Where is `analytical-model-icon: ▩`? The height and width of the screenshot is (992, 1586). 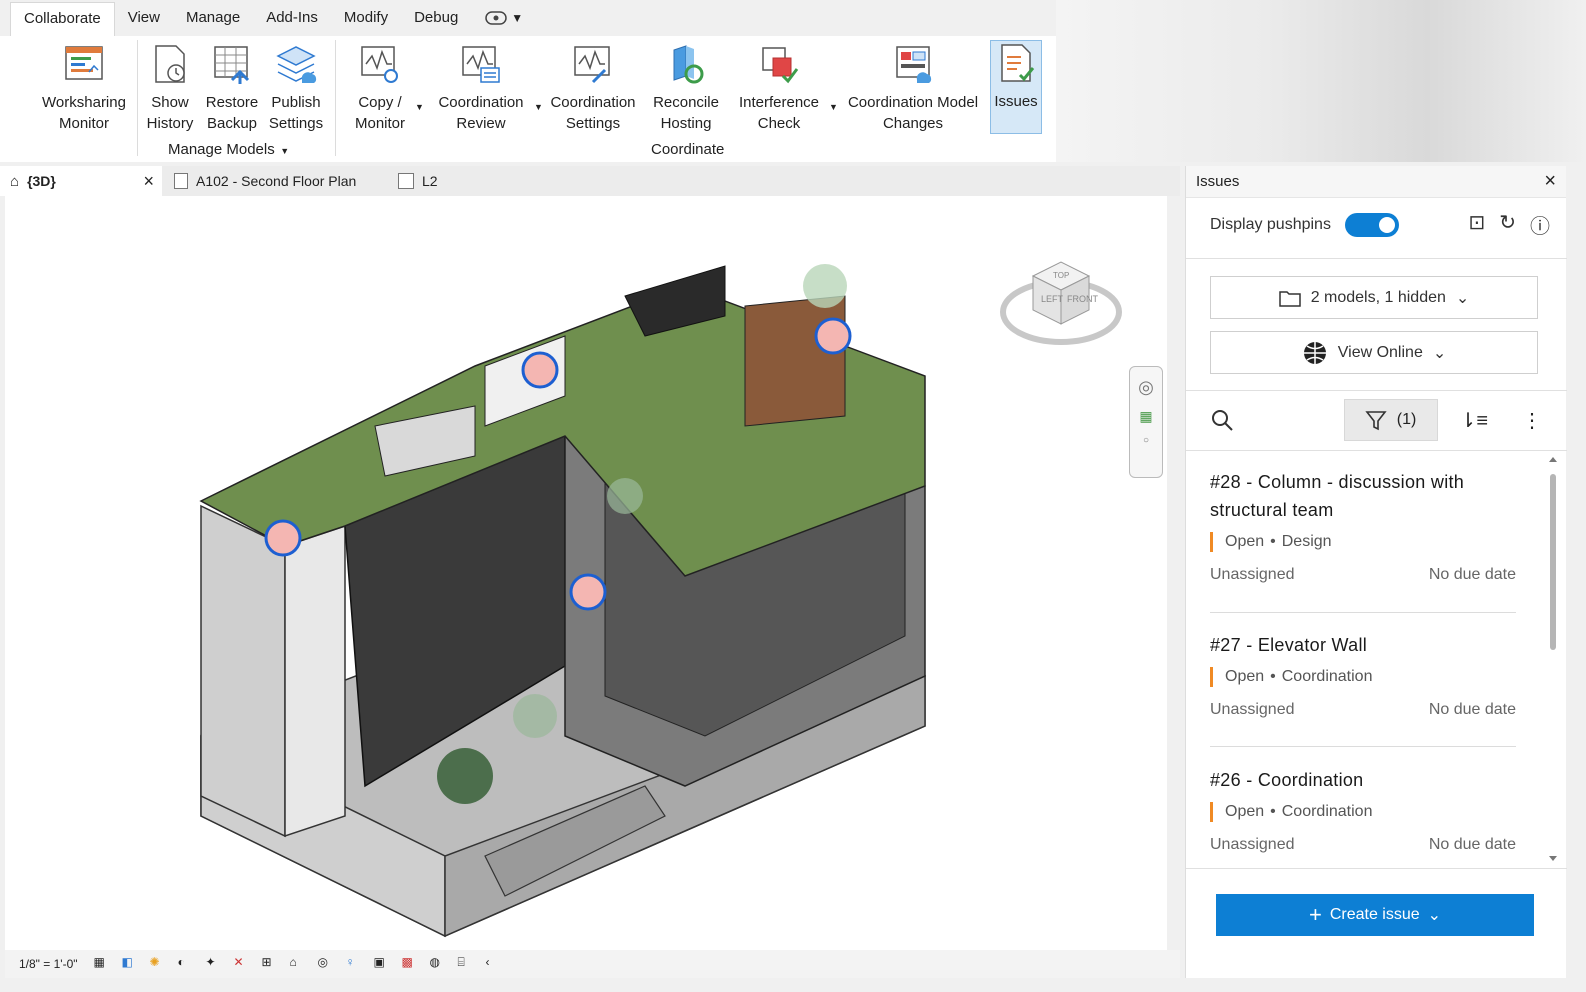
analytical-model-icon: ▩ is located at coordinates (411, 964).